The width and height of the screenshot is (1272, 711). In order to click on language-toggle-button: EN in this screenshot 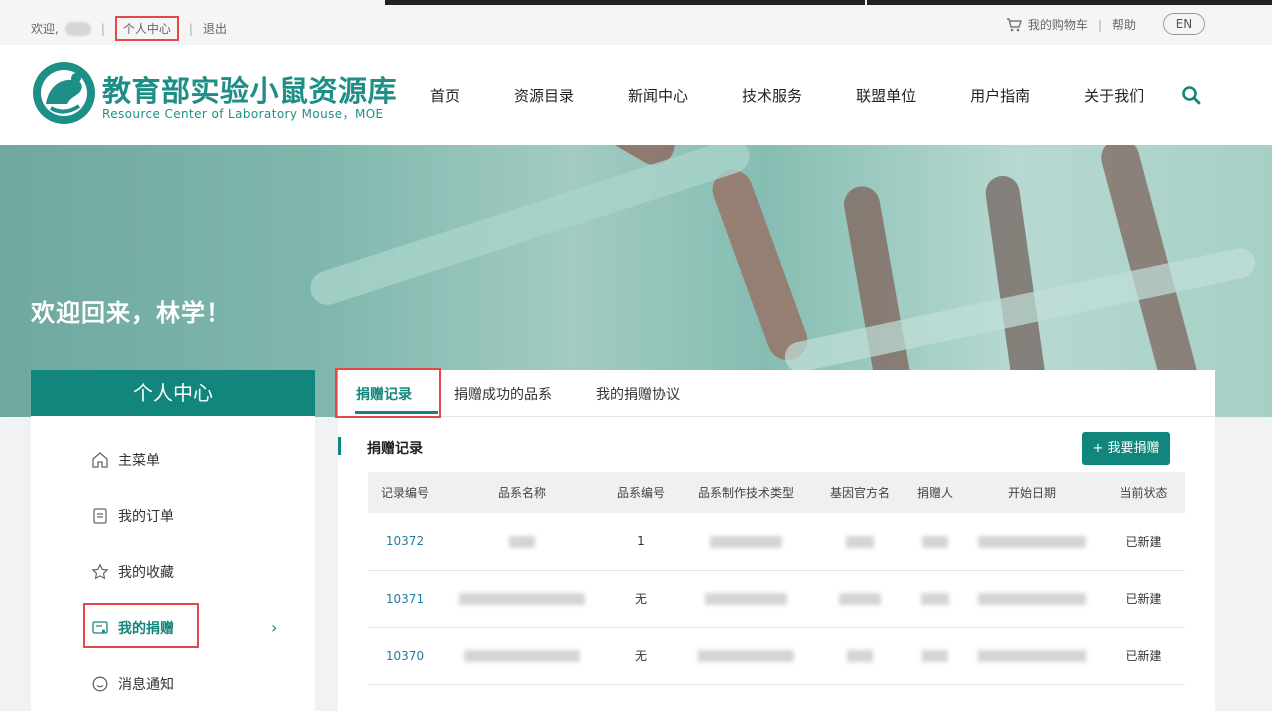, I will do `click(1184, 24)`.